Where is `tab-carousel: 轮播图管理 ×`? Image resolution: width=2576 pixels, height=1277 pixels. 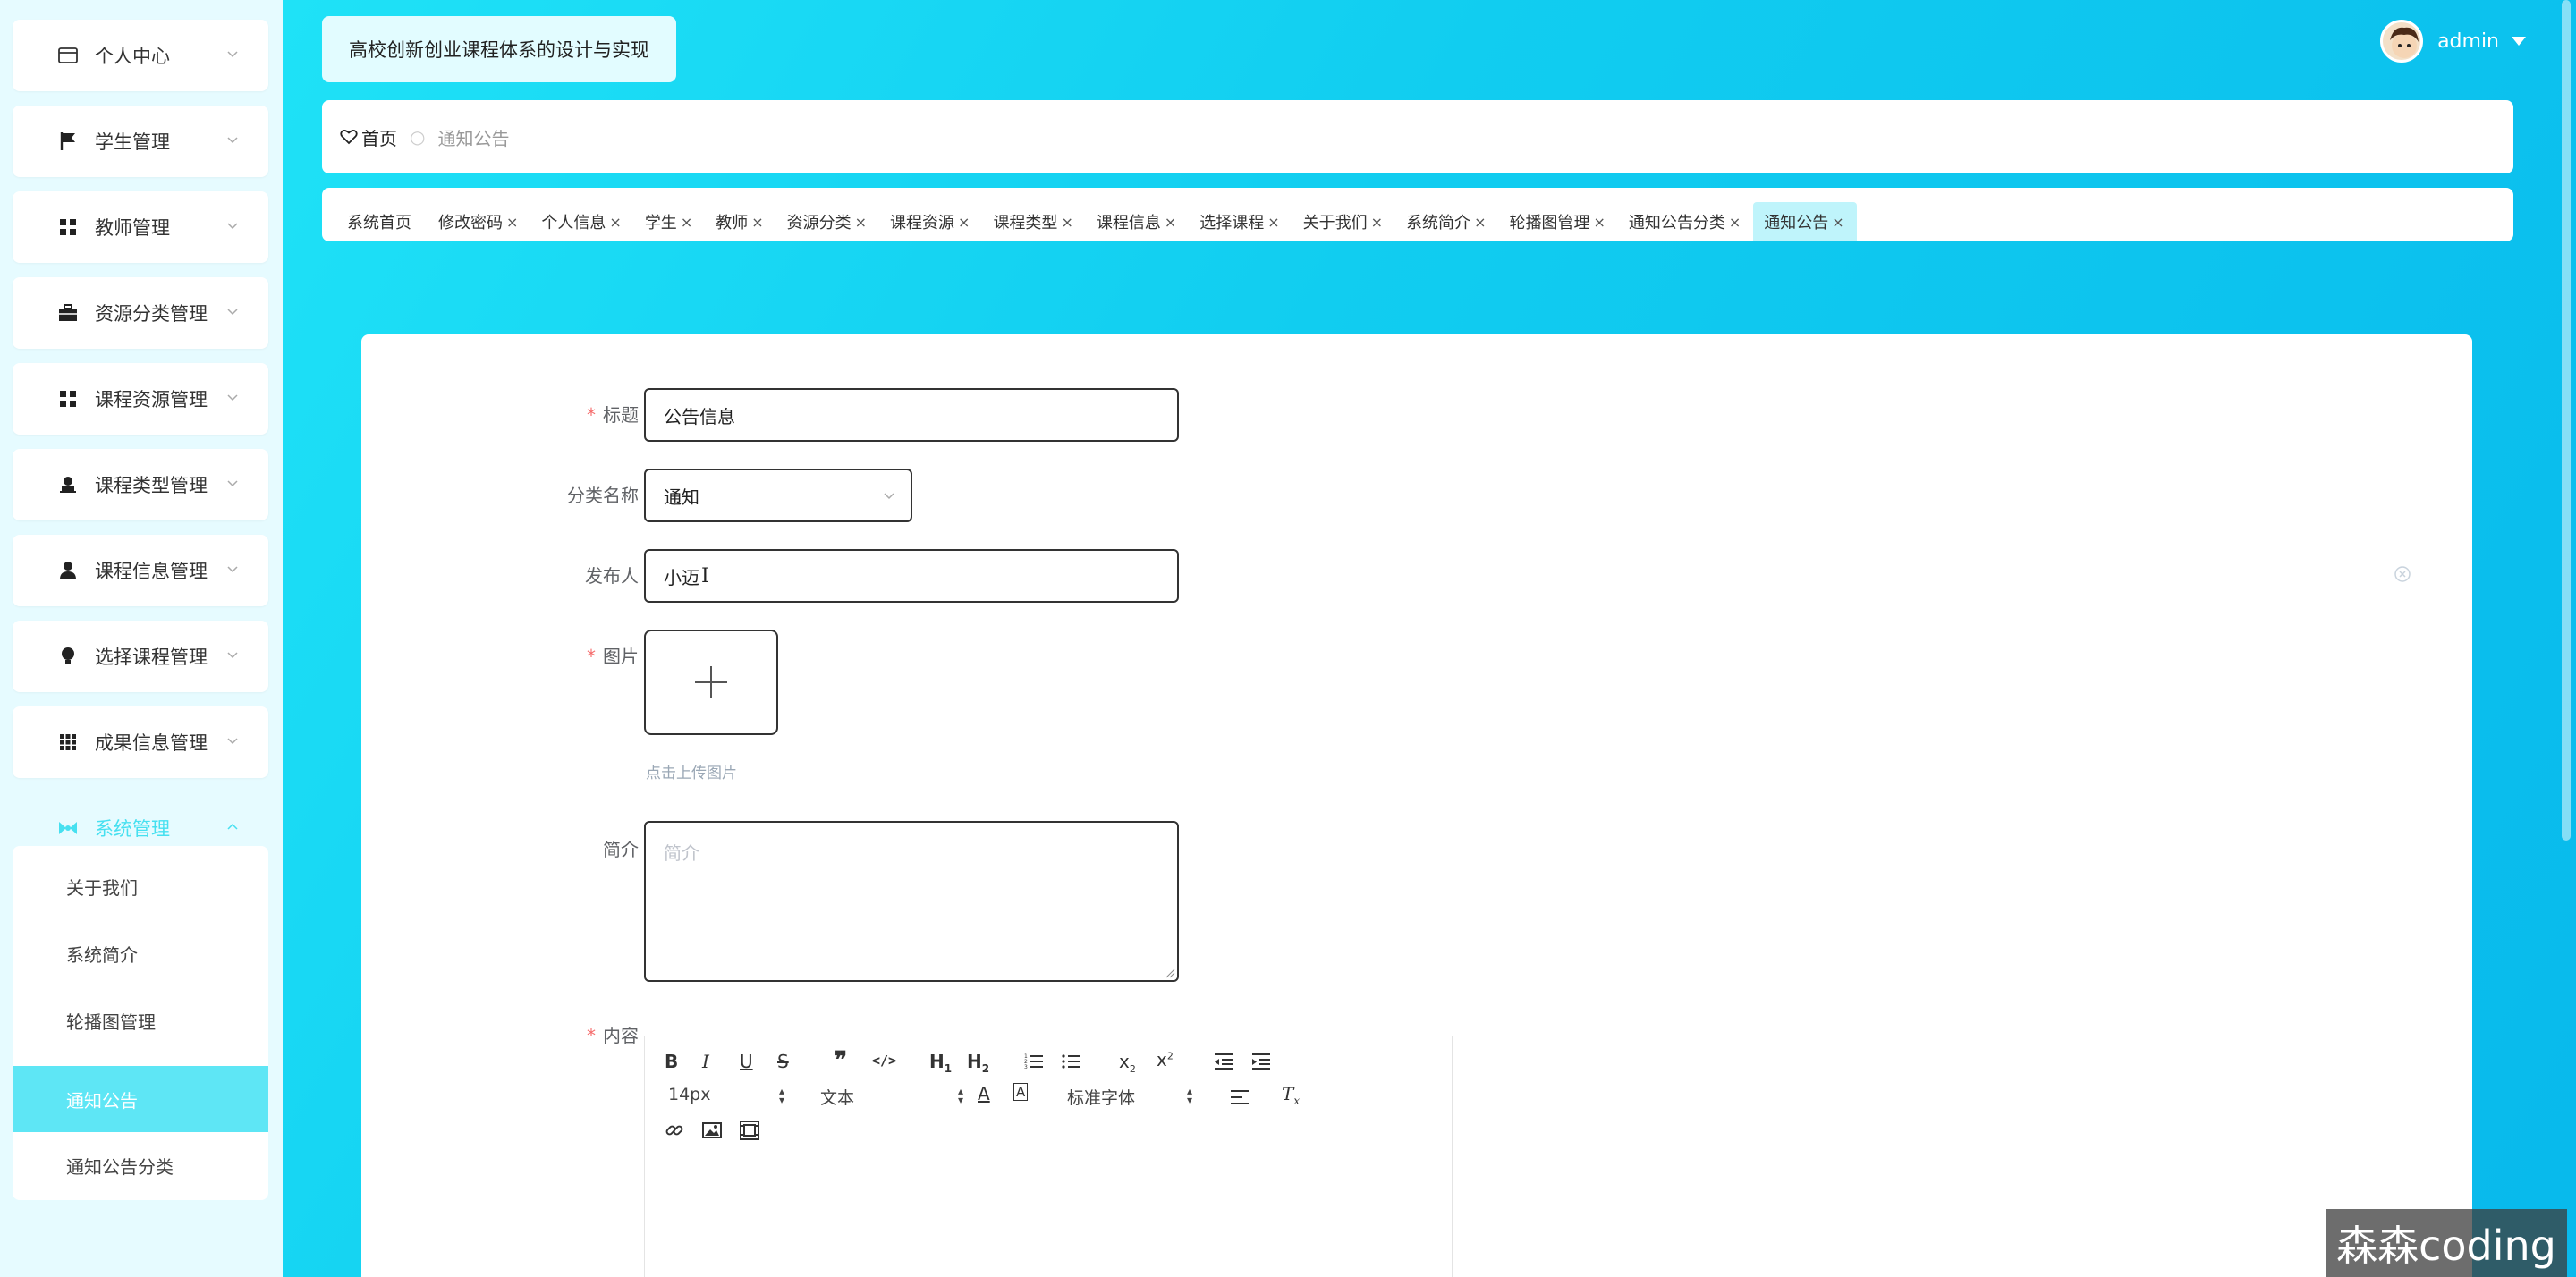
tab-carousel: 轮播图管理 × is located at coordinates (1557, 221).